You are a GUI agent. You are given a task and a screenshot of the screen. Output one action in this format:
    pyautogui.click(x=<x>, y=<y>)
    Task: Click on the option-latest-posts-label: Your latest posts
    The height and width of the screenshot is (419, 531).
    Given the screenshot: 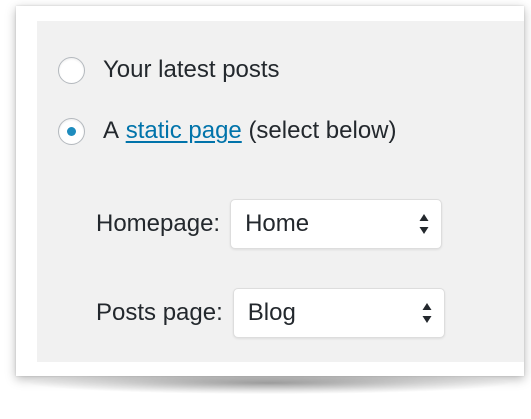 What is the action you would take?
    pyautogui.click(x=191, y=69)
    